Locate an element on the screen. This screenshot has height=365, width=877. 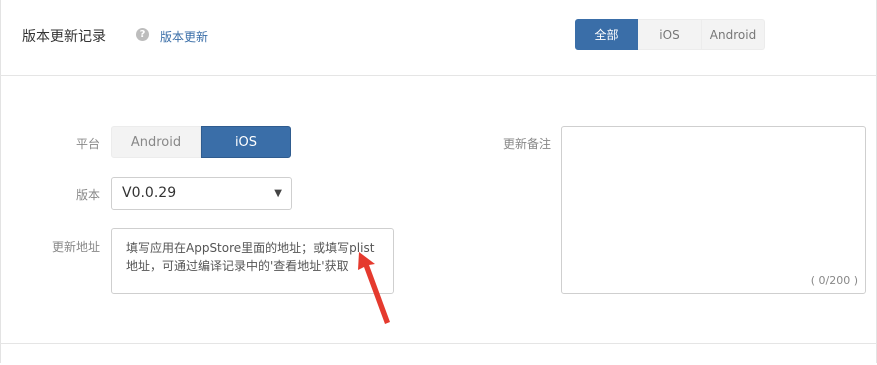
update-url-label: 更新地址 is located at coordinates (75, 247).